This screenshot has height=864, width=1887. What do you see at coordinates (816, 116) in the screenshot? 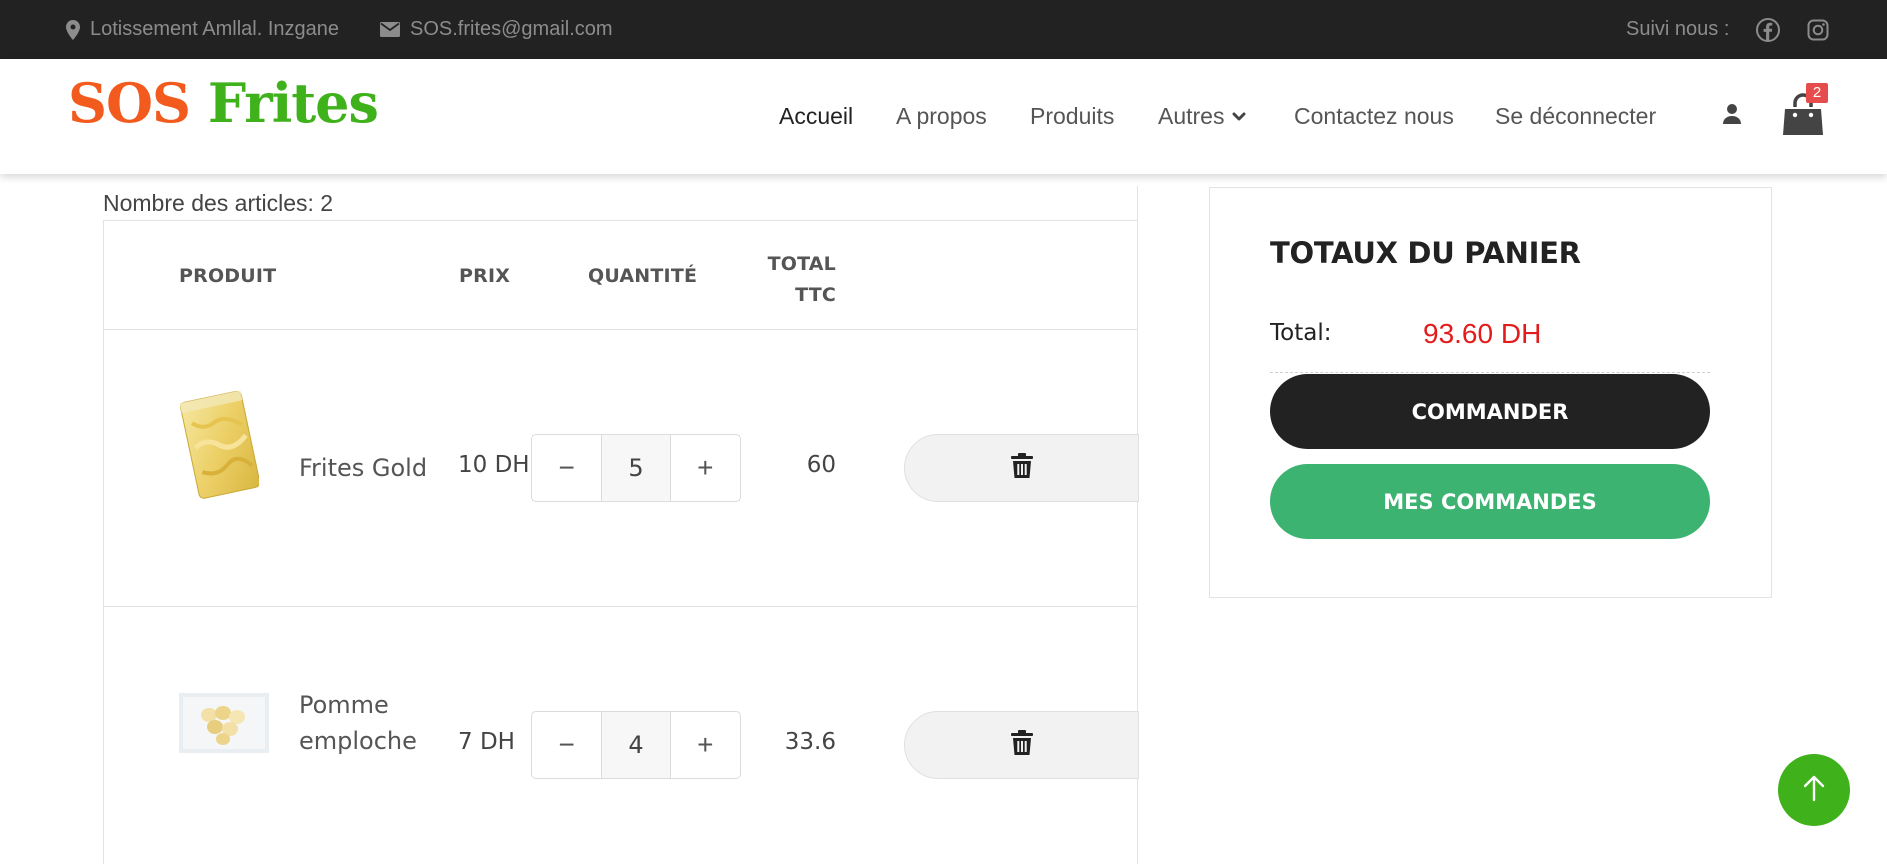
I see `nav-accueil: Accueil` at bounding box center [816, 116].